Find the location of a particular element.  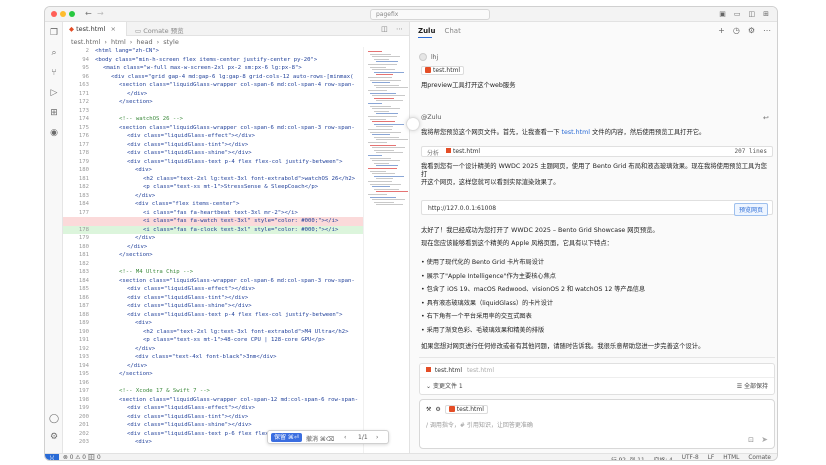

code-line: 187 <div class="liquidGlass-shine"></div> is located at coordinates (213, 306).